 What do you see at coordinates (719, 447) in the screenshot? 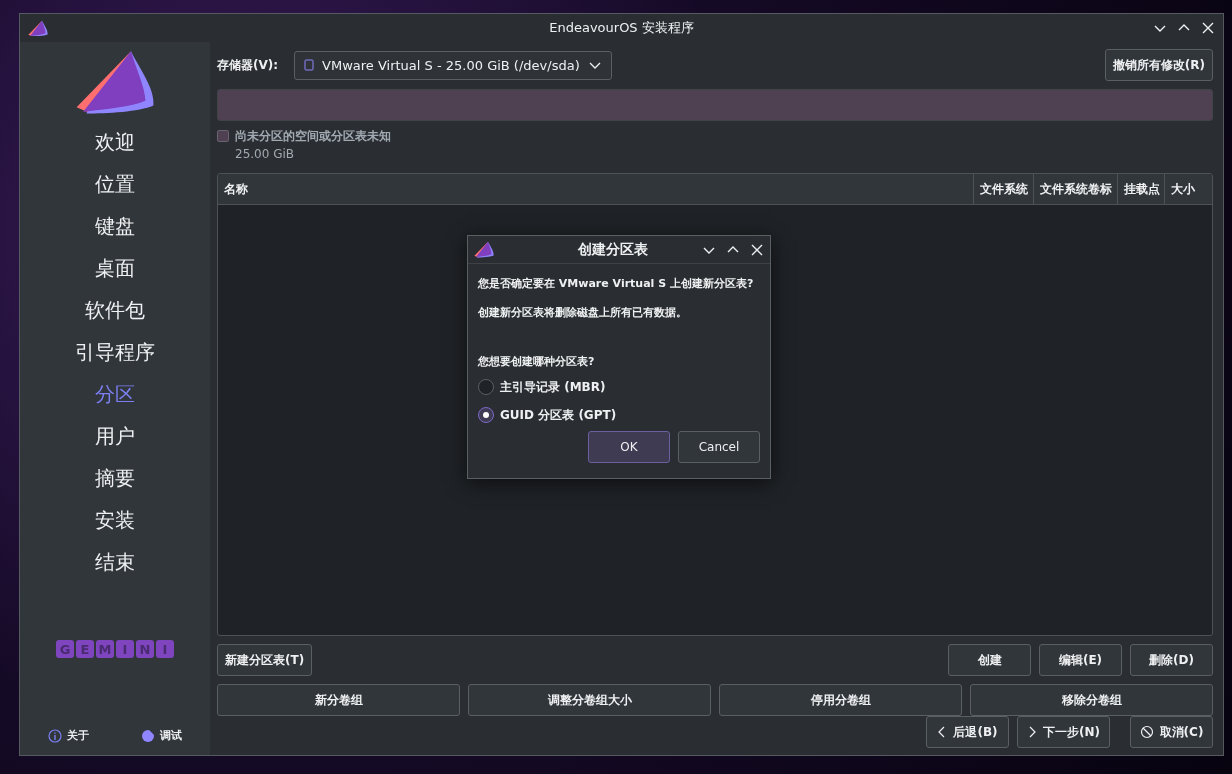
I see `cancel-button: Cancel` at bounding box center [719, 447].